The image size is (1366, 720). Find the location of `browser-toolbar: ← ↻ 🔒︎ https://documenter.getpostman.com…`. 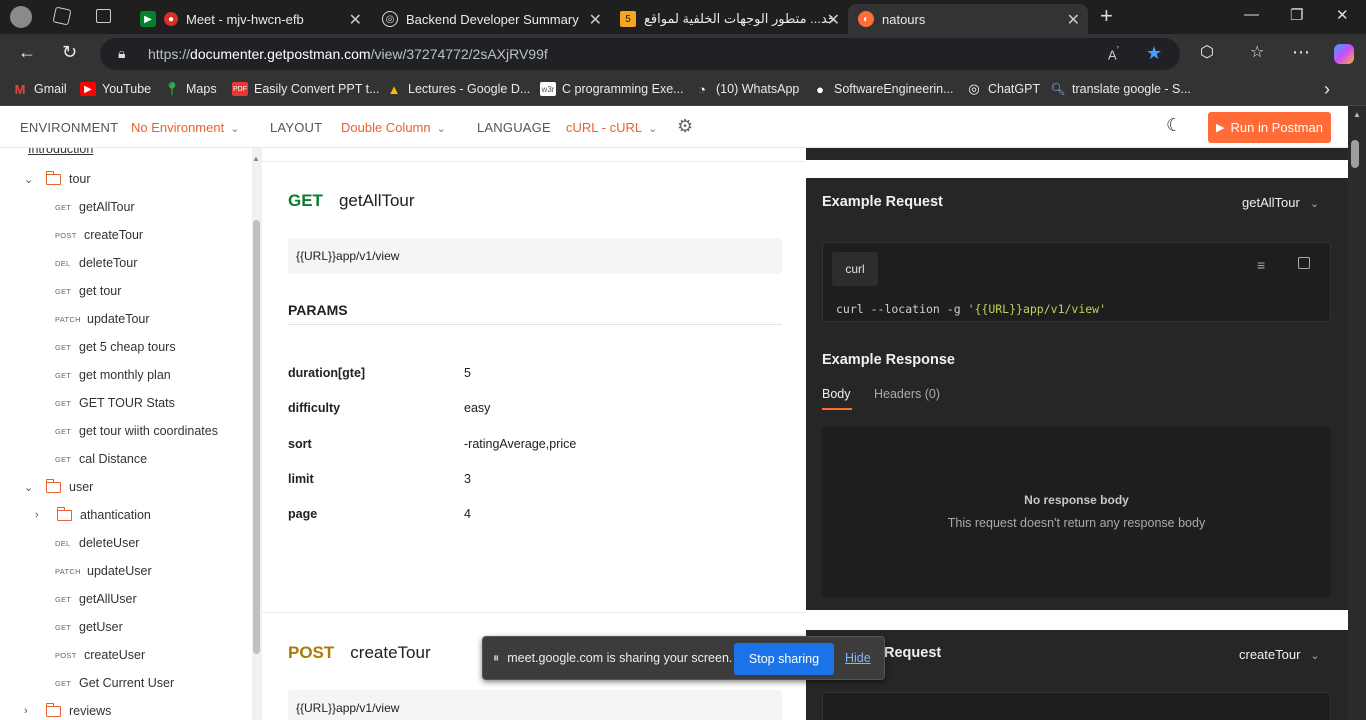

browser-toolbar: ← ↻ 🔒︎ https://documenter.getpostman.com… is located at coordinates (683, 54).